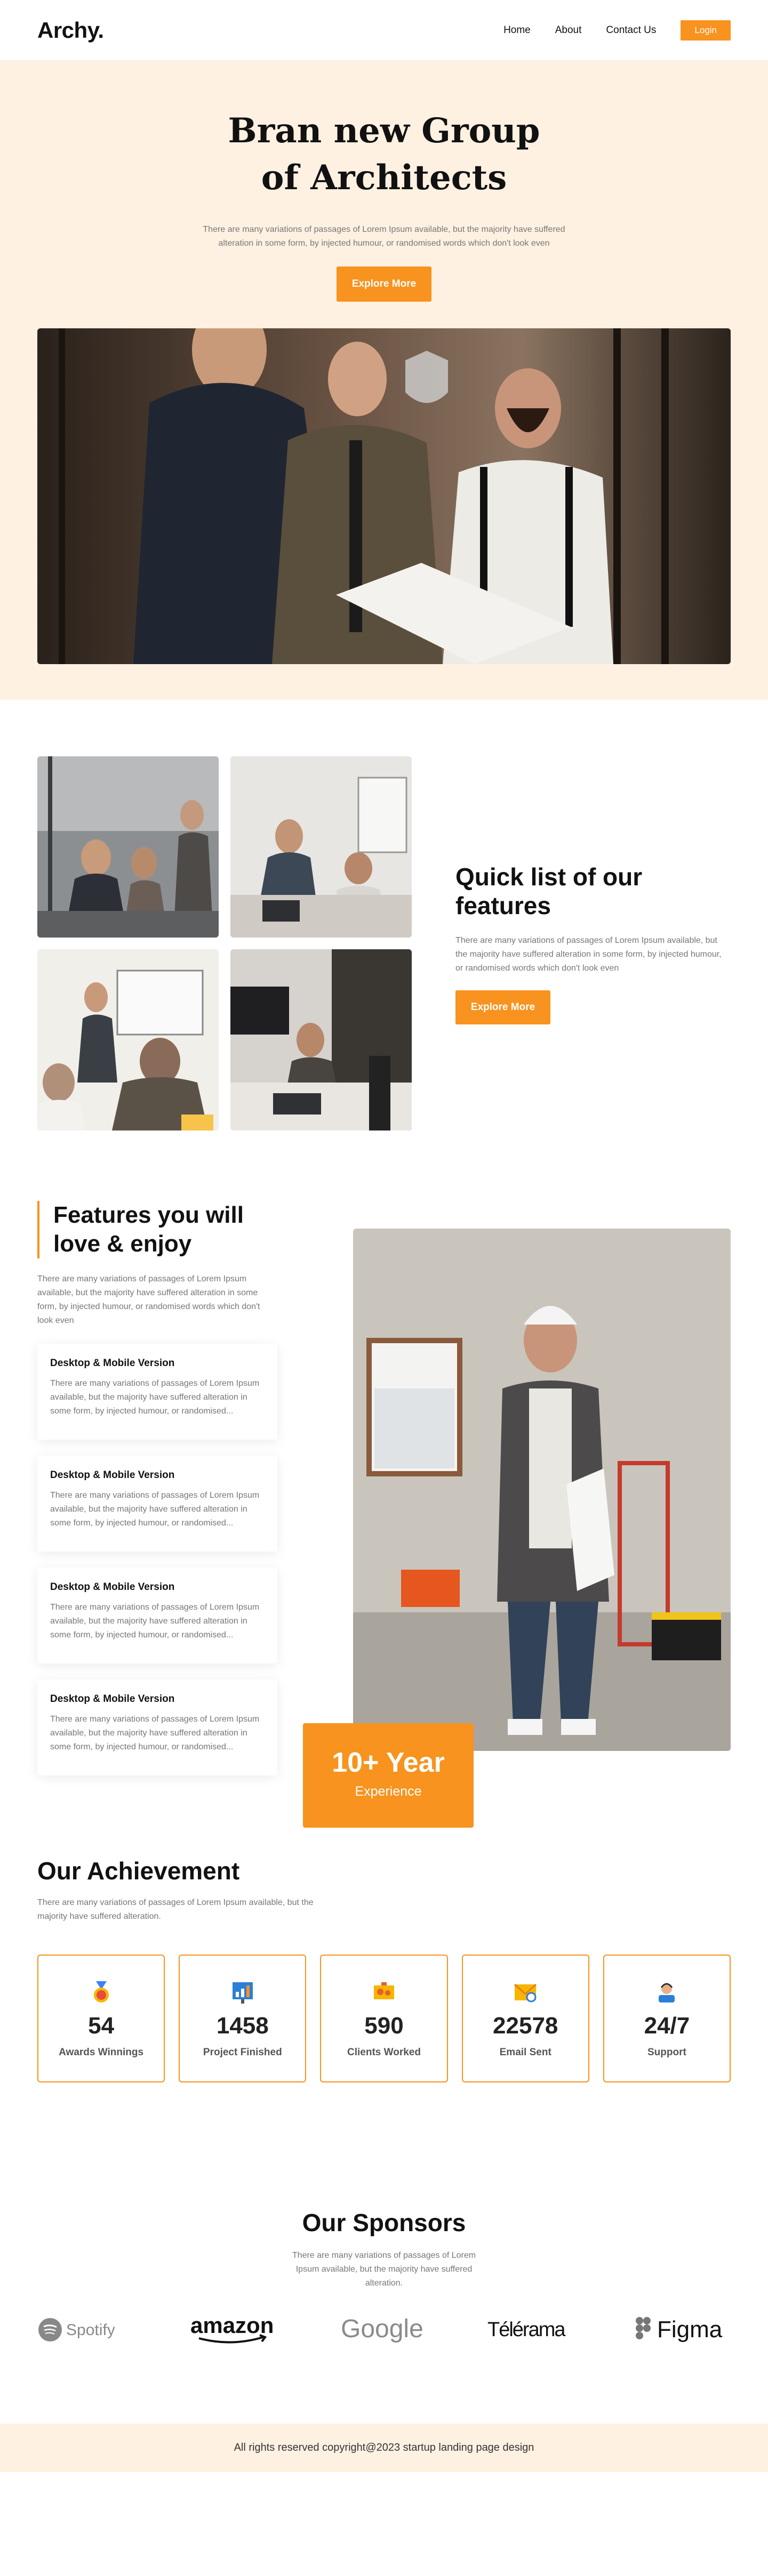 The width and height of the screenshot is (768, 2576). Describe the element at coordinates (138, 1871) in the screenshot. I see `achievement-title: Our Achievement` at that location.